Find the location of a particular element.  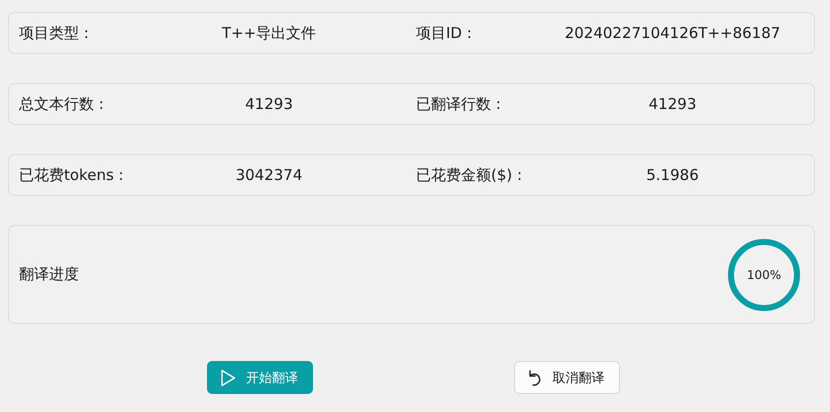

field-label: 已翻译行数 : is located at coordinates (458, 104).